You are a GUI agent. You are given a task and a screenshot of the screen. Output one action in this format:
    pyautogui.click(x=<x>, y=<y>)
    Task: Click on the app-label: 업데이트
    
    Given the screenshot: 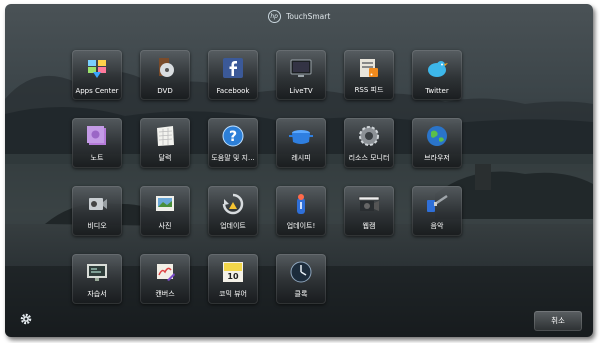 What is the action you would take?
    pyautogui.click(x=233, y=226)
    